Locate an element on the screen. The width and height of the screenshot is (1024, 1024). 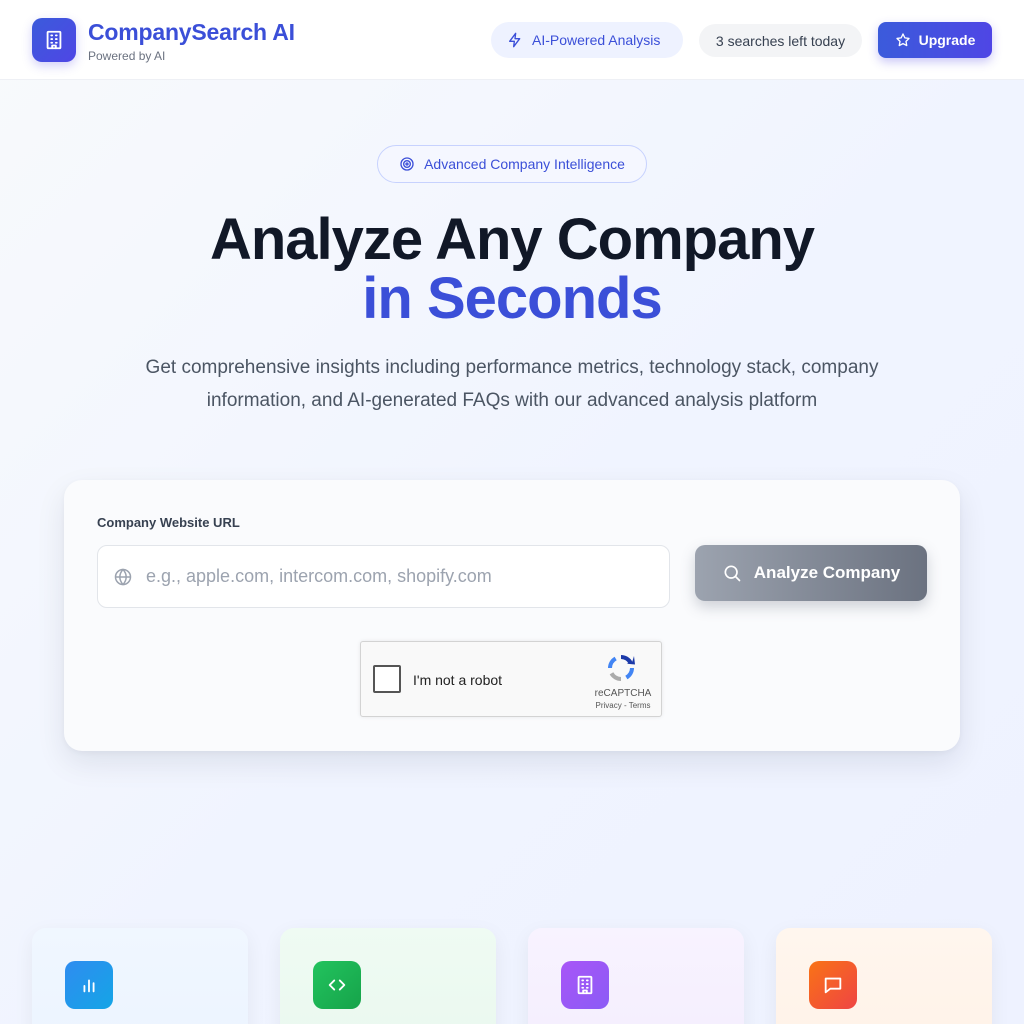
analyze-company-label: Analyze Company is located at coordinates (827, 572).